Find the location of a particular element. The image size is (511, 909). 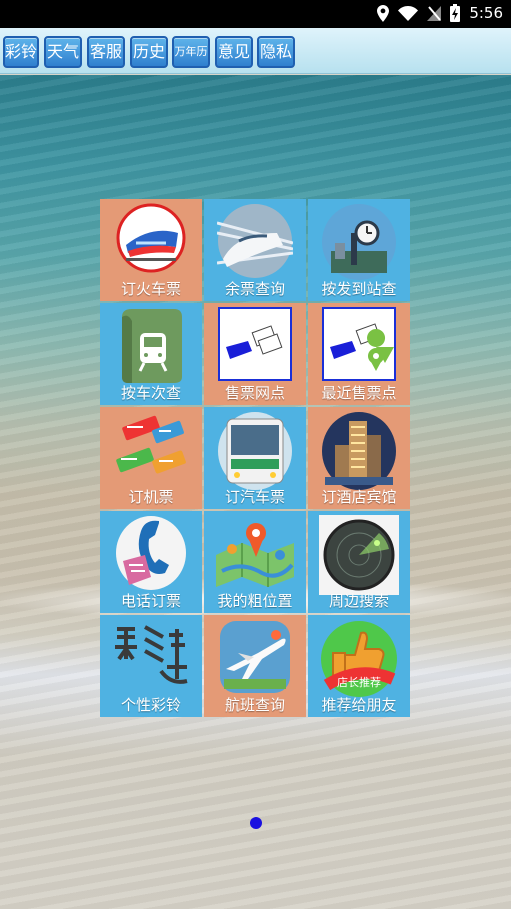

ticket-hand-icon is located at coordinates (255, 344).